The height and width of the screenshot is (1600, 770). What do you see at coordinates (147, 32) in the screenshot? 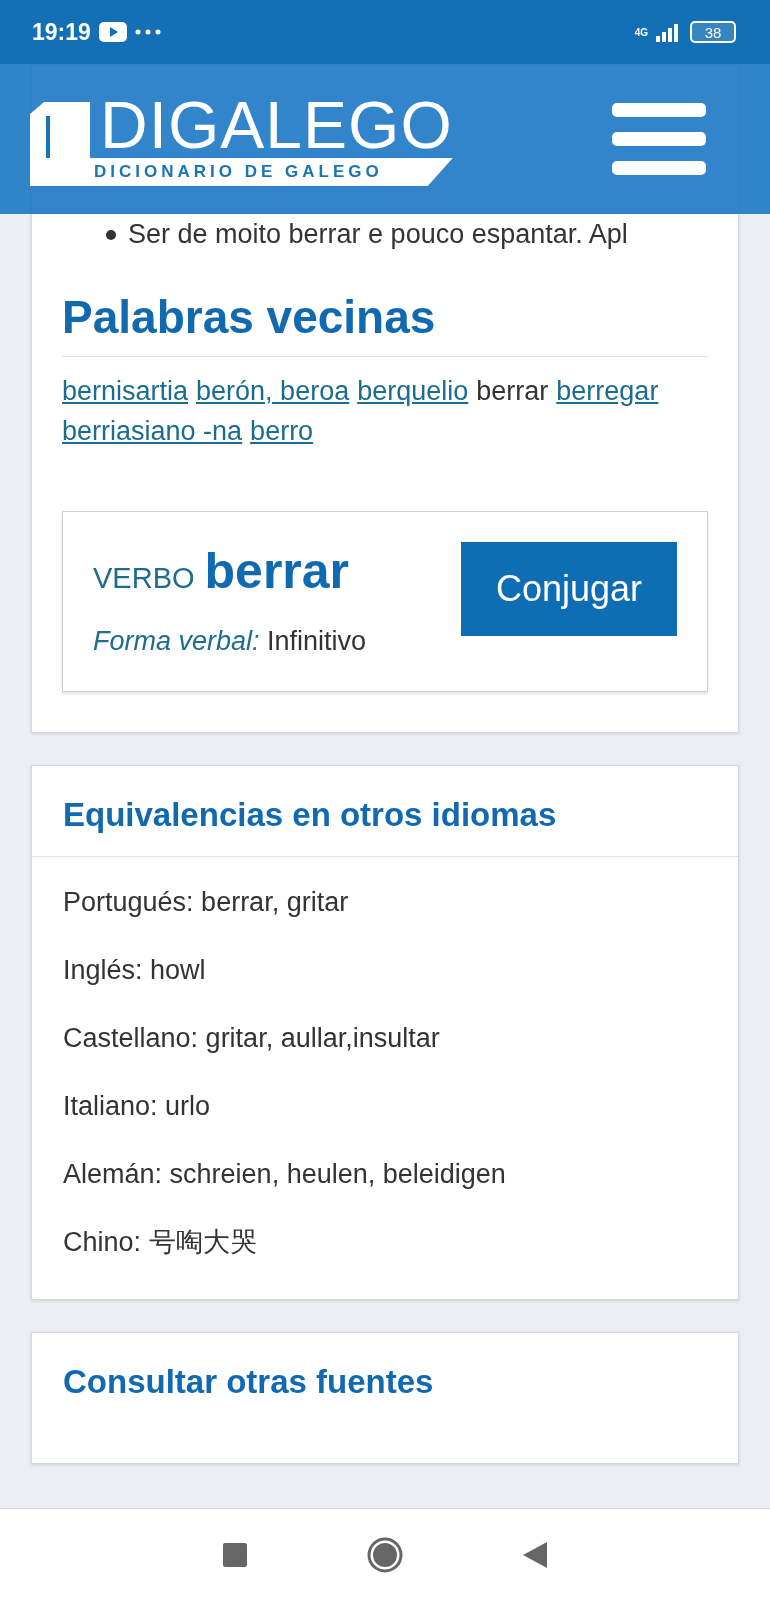
I see `more-dots-icon` at bounding box center [147, 32].